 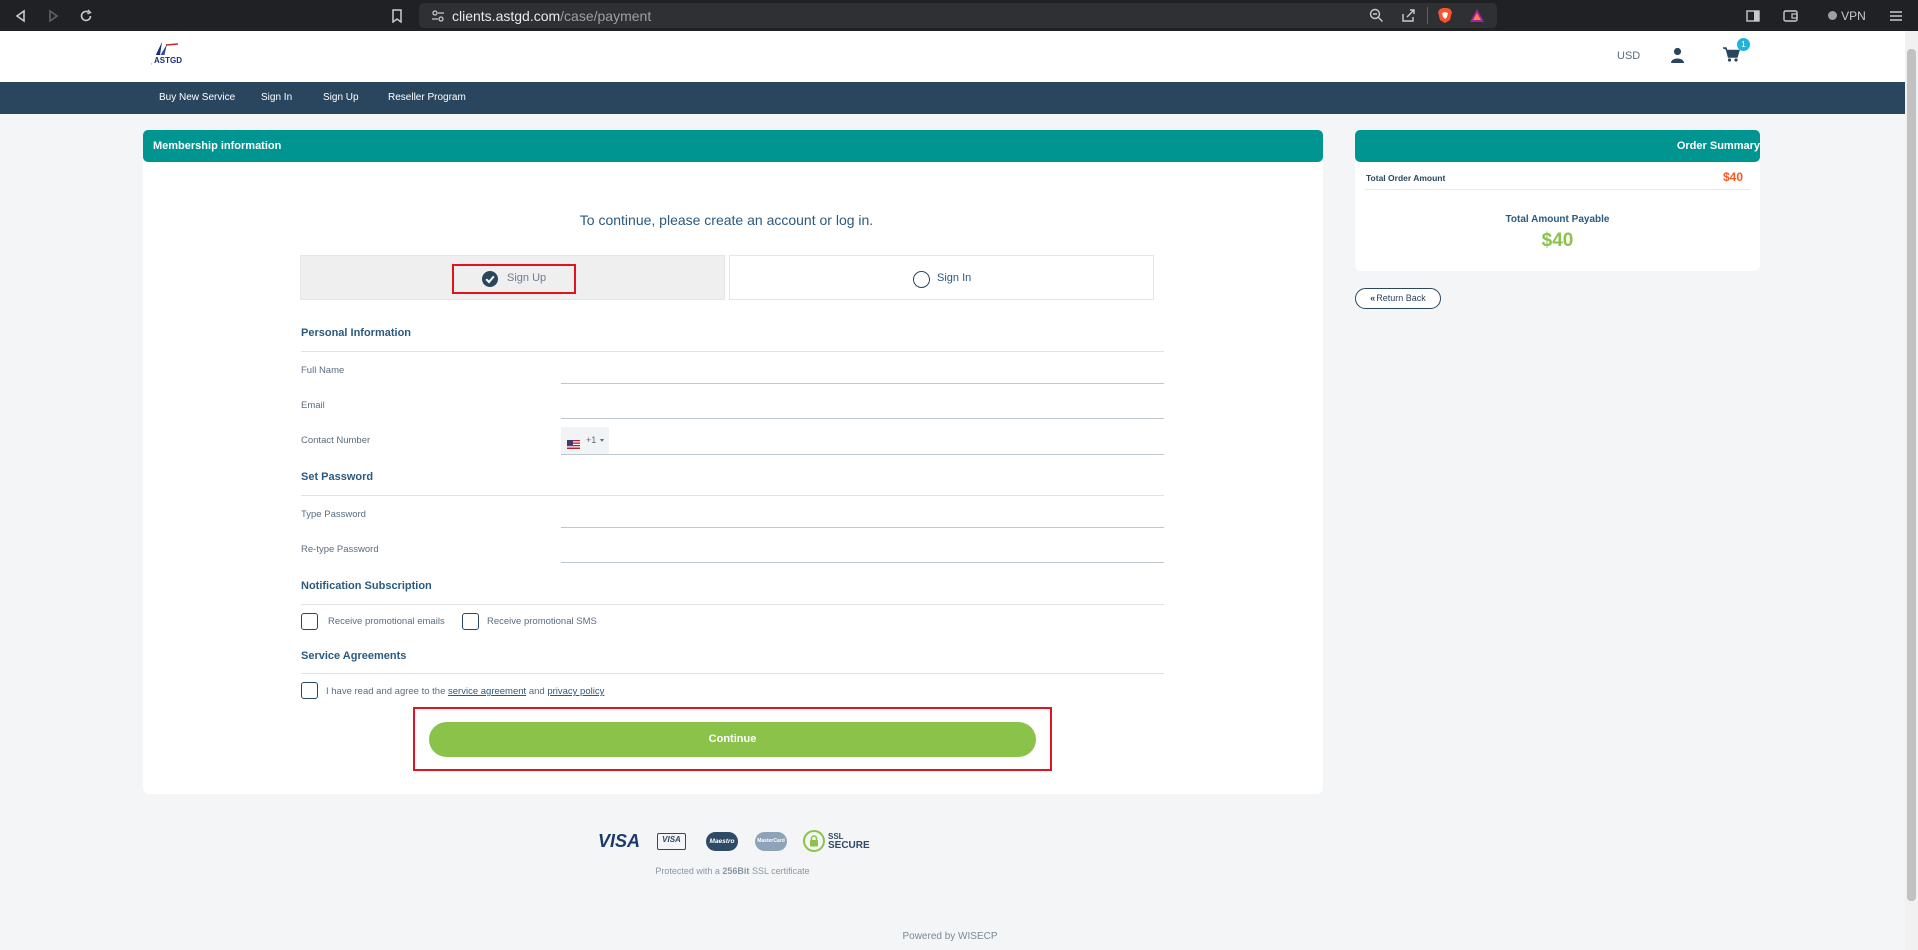 I want to click on currency-selector: USD, so click(x=1628, y=56).